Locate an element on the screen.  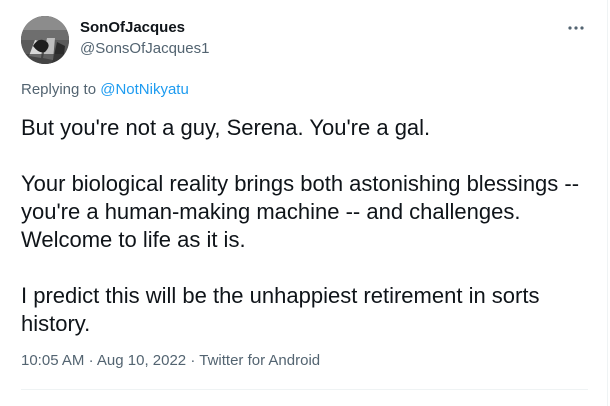
tweet-source: Twitter for Android is located at coordinates (259, 360).